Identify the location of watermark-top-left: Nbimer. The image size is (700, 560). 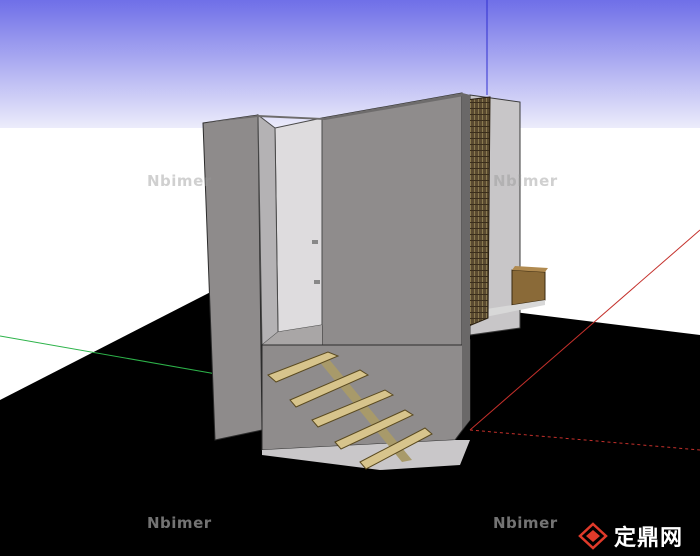
(179, 181).